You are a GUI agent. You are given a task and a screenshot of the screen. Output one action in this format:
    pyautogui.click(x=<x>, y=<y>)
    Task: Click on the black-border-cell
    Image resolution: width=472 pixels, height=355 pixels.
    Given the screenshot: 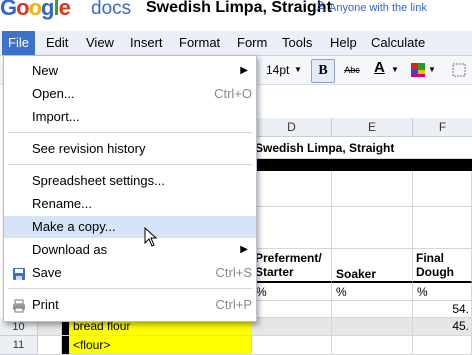 What is the action you would take?
    pyautogui.click(x=66, y=345)
    